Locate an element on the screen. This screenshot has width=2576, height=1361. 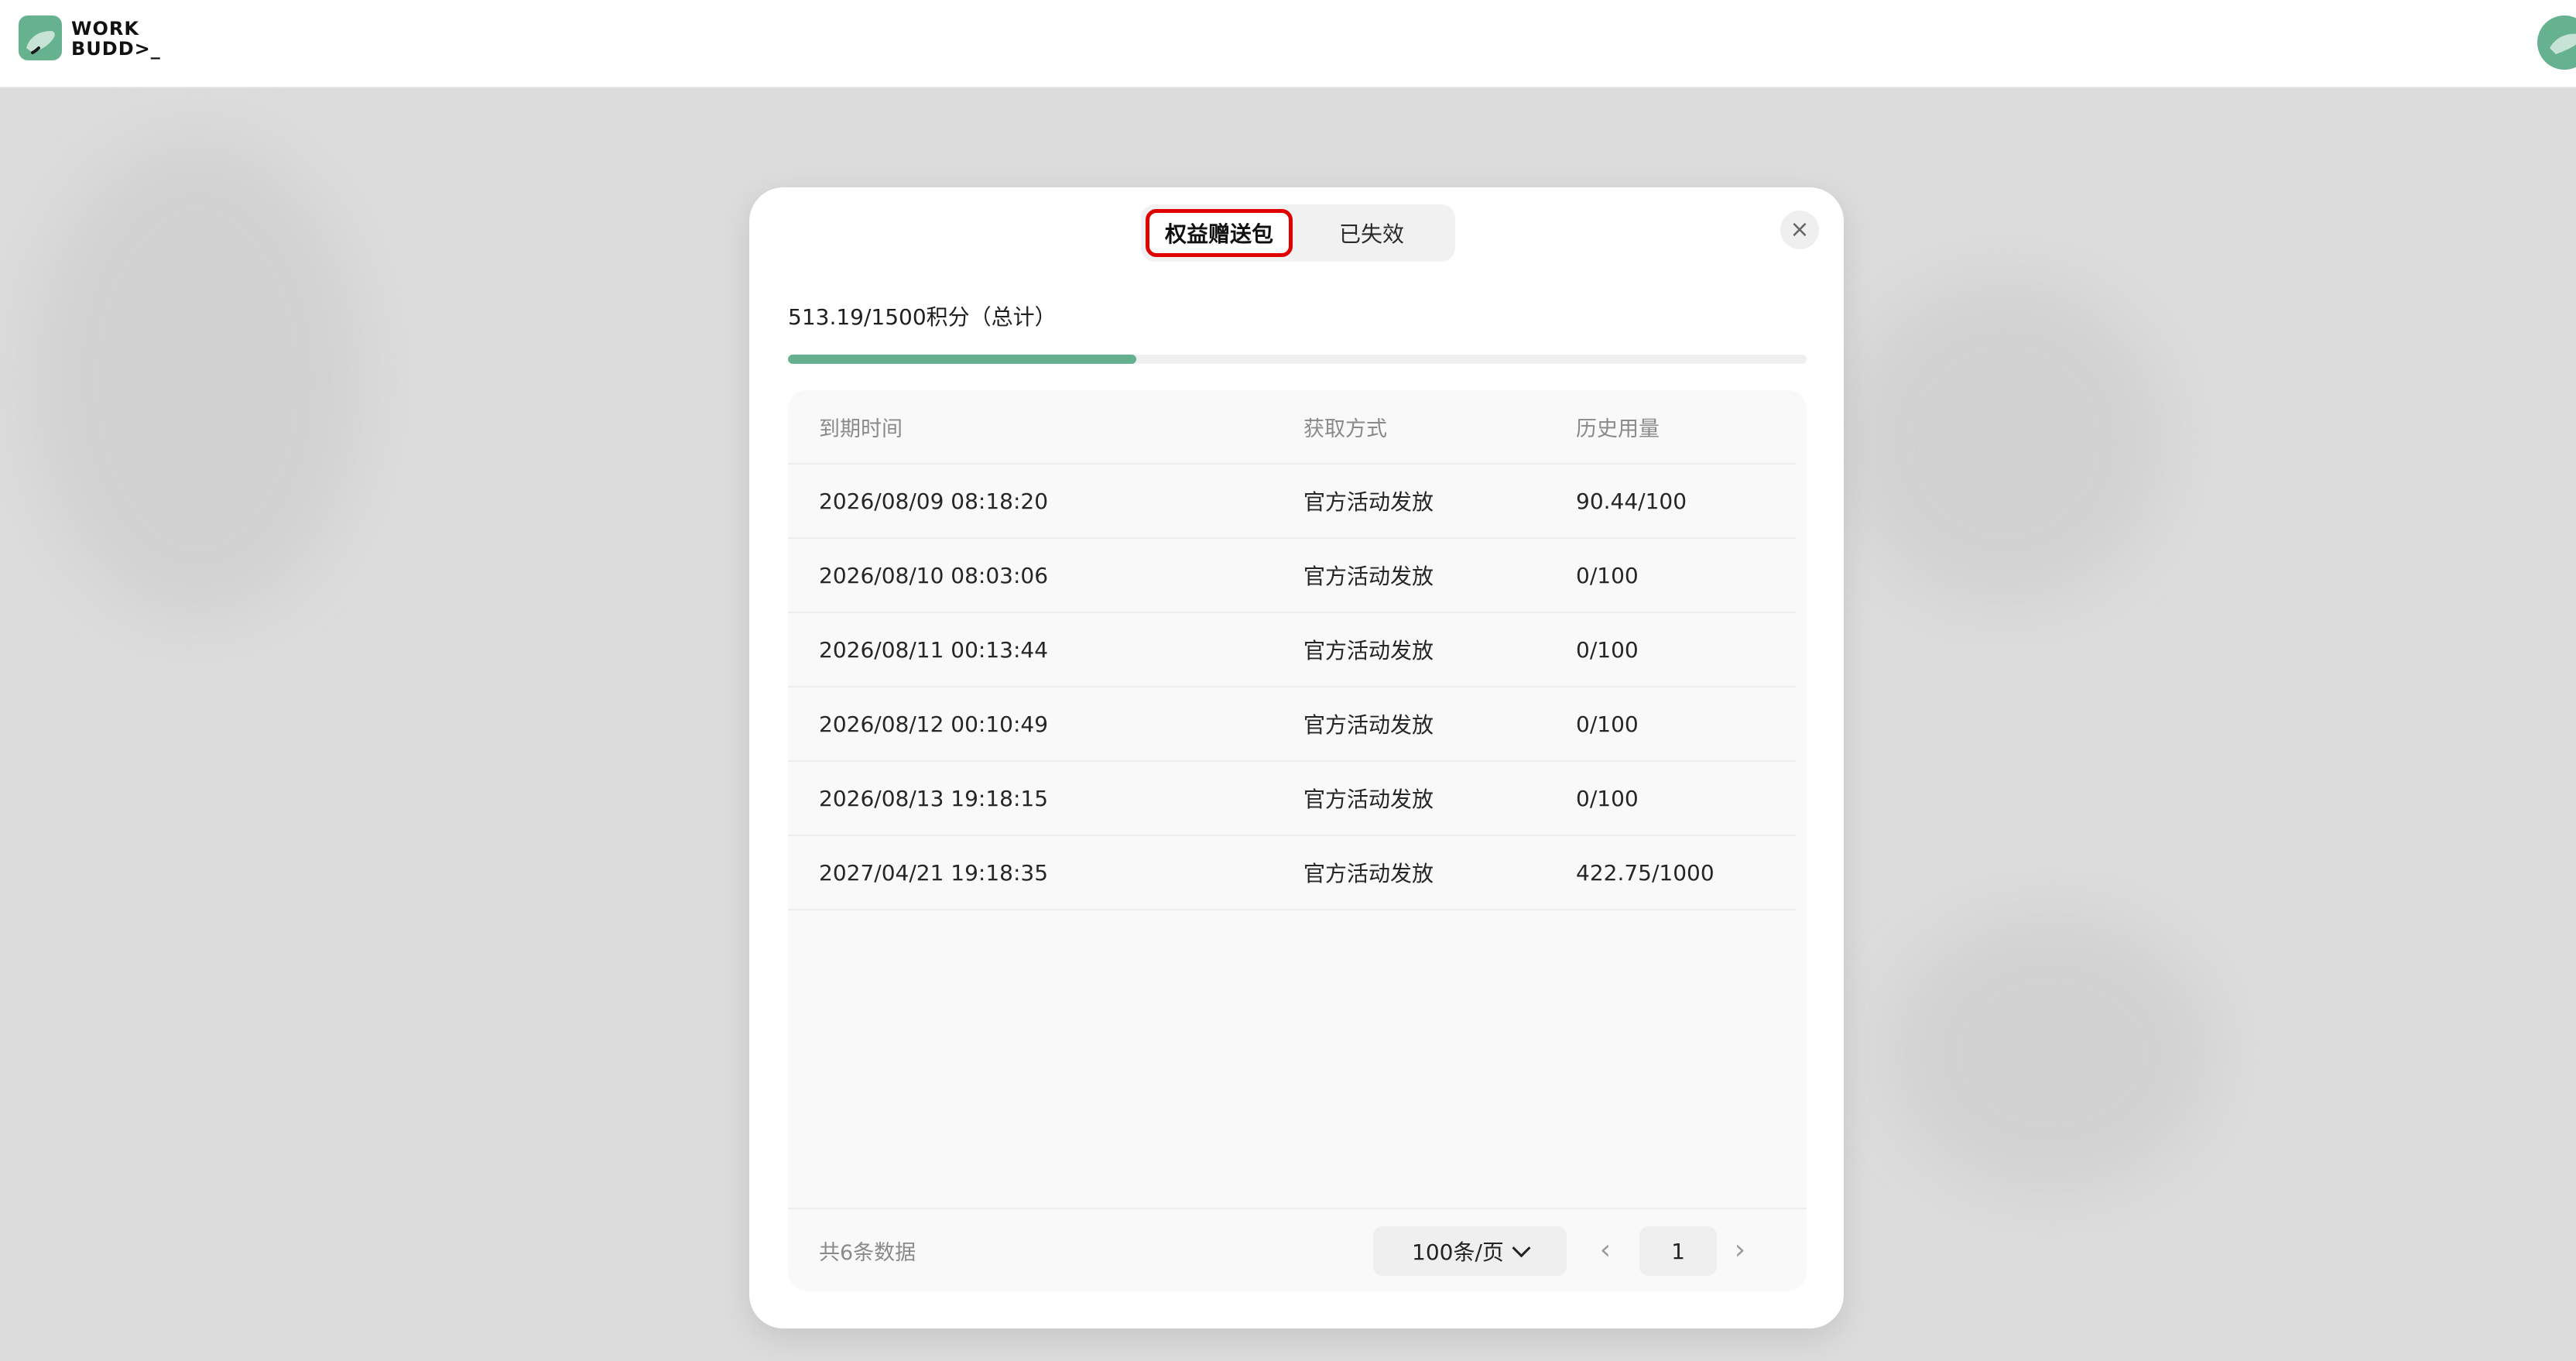
pagination-prev-button: ‹ is located at coordinates (1606, 1249).